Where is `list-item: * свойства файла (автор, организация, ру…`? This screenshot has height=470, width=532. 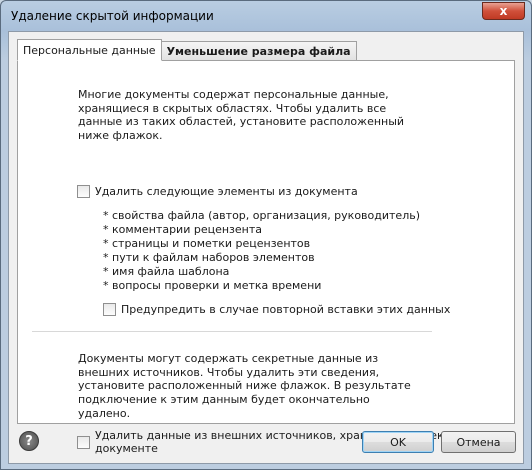
list-item: * свойства файла (автор, организация, ру… is located at coordinates (261, 215).